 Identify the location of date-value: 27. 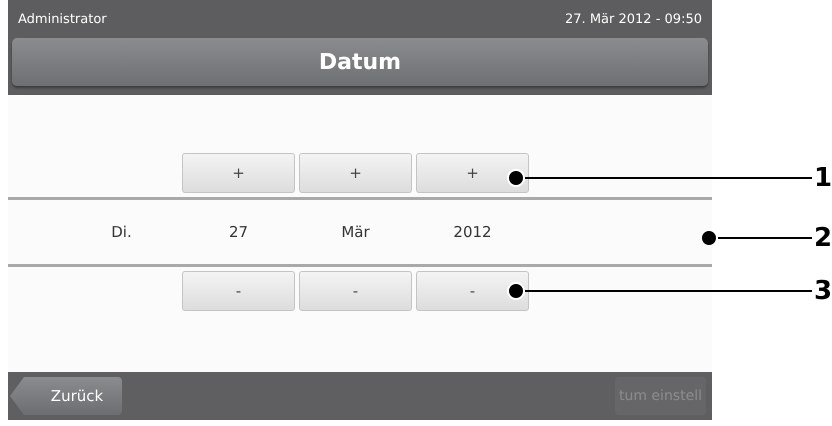
(239, 232).